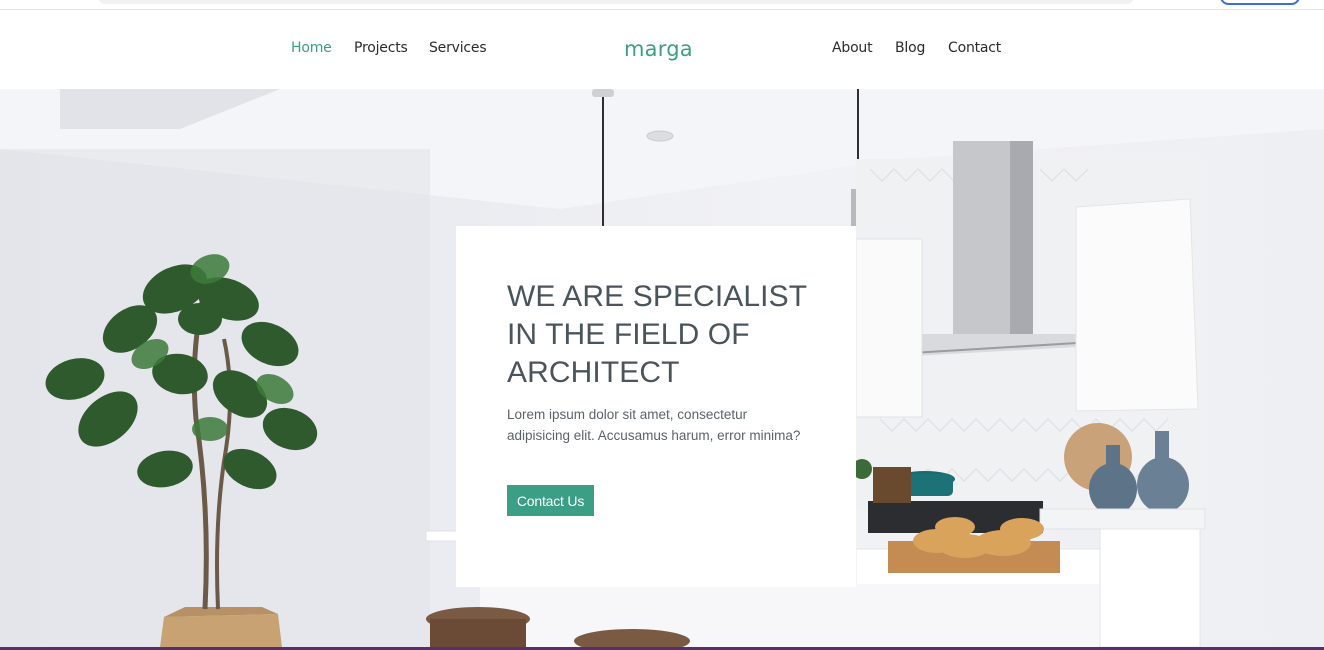  I want to click on nav-link-projects: Projects, so click(381, 48).